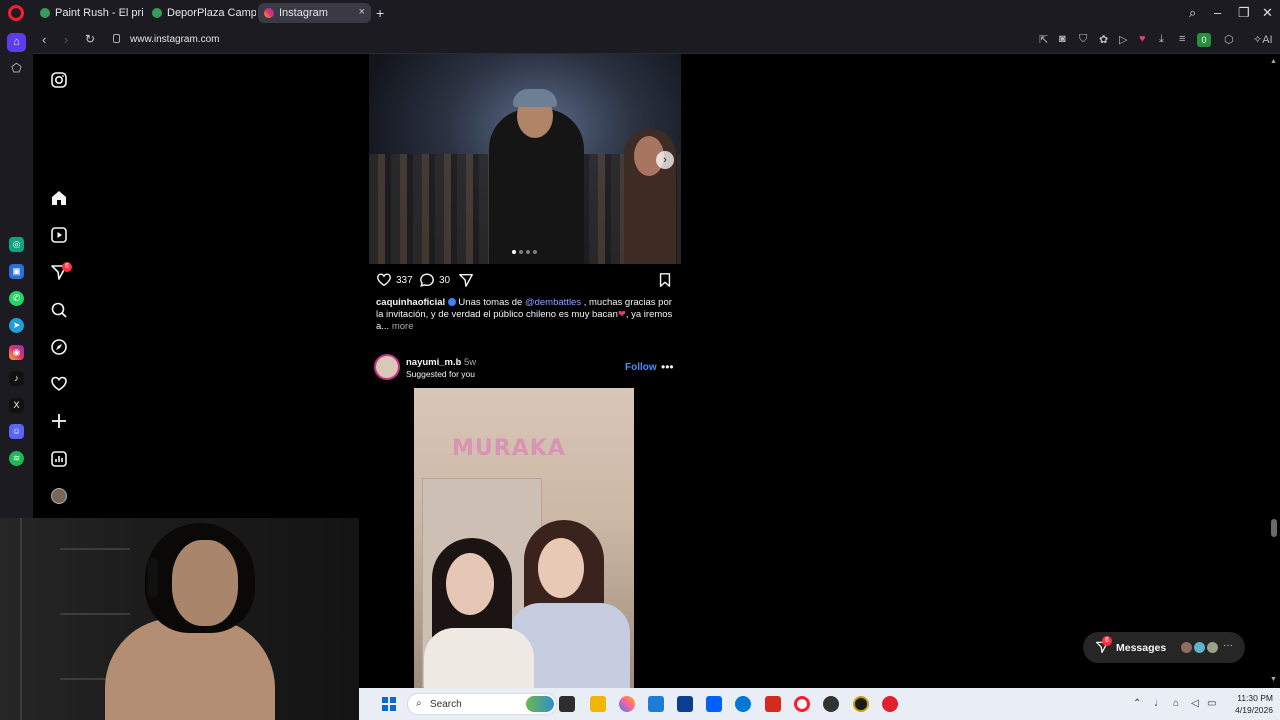  Describe the element at coordinates (190, 669) in the screenshot. I see `webcam-person-body` at that location.